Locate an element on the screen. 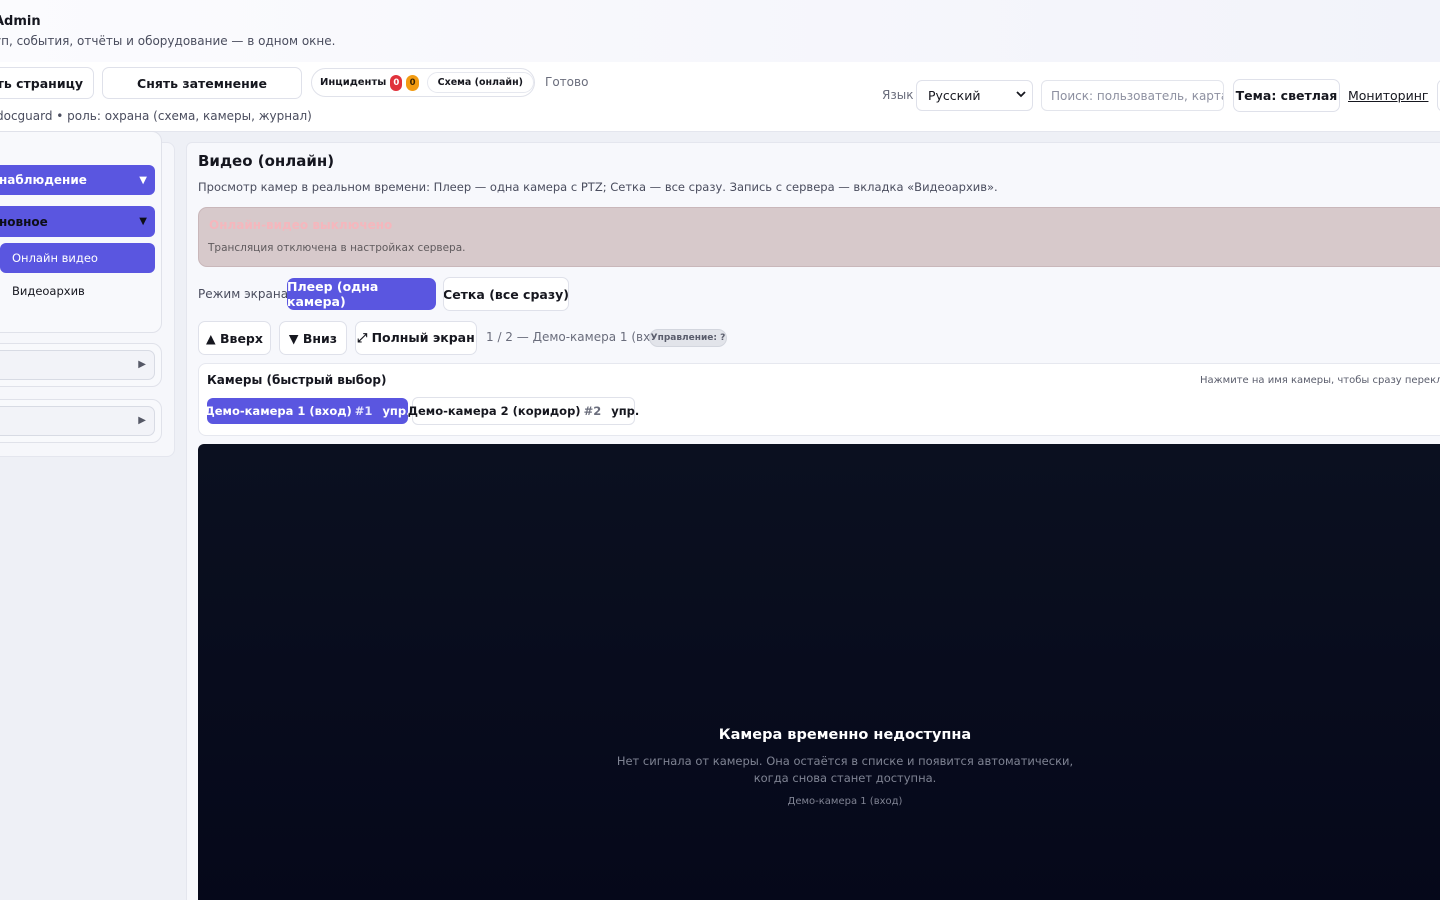  camera-chip-name: Демо-камера 2 (коридор) is located at coordinates (494, 411).